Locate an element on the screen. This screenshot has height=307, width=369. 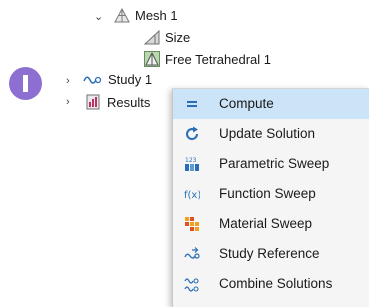
function-sweep-icon: f(x) is located at coordinates (192, 195).